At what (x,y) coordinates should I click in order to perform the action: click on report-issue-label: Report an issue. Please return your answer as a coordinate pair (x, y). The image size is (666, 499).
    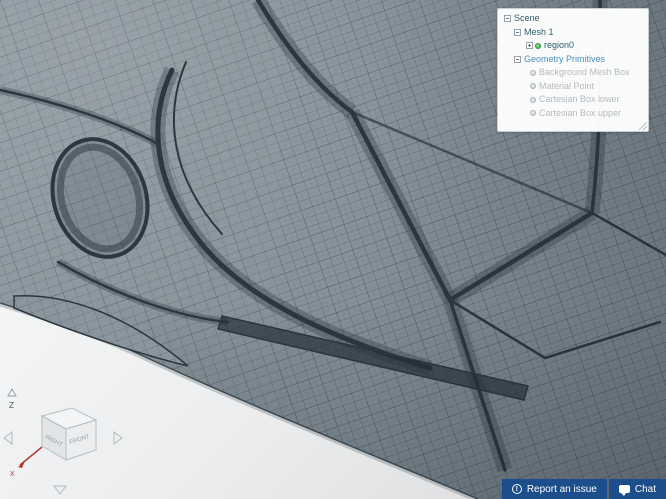
    Looking at the image, I should click on (561, 489).